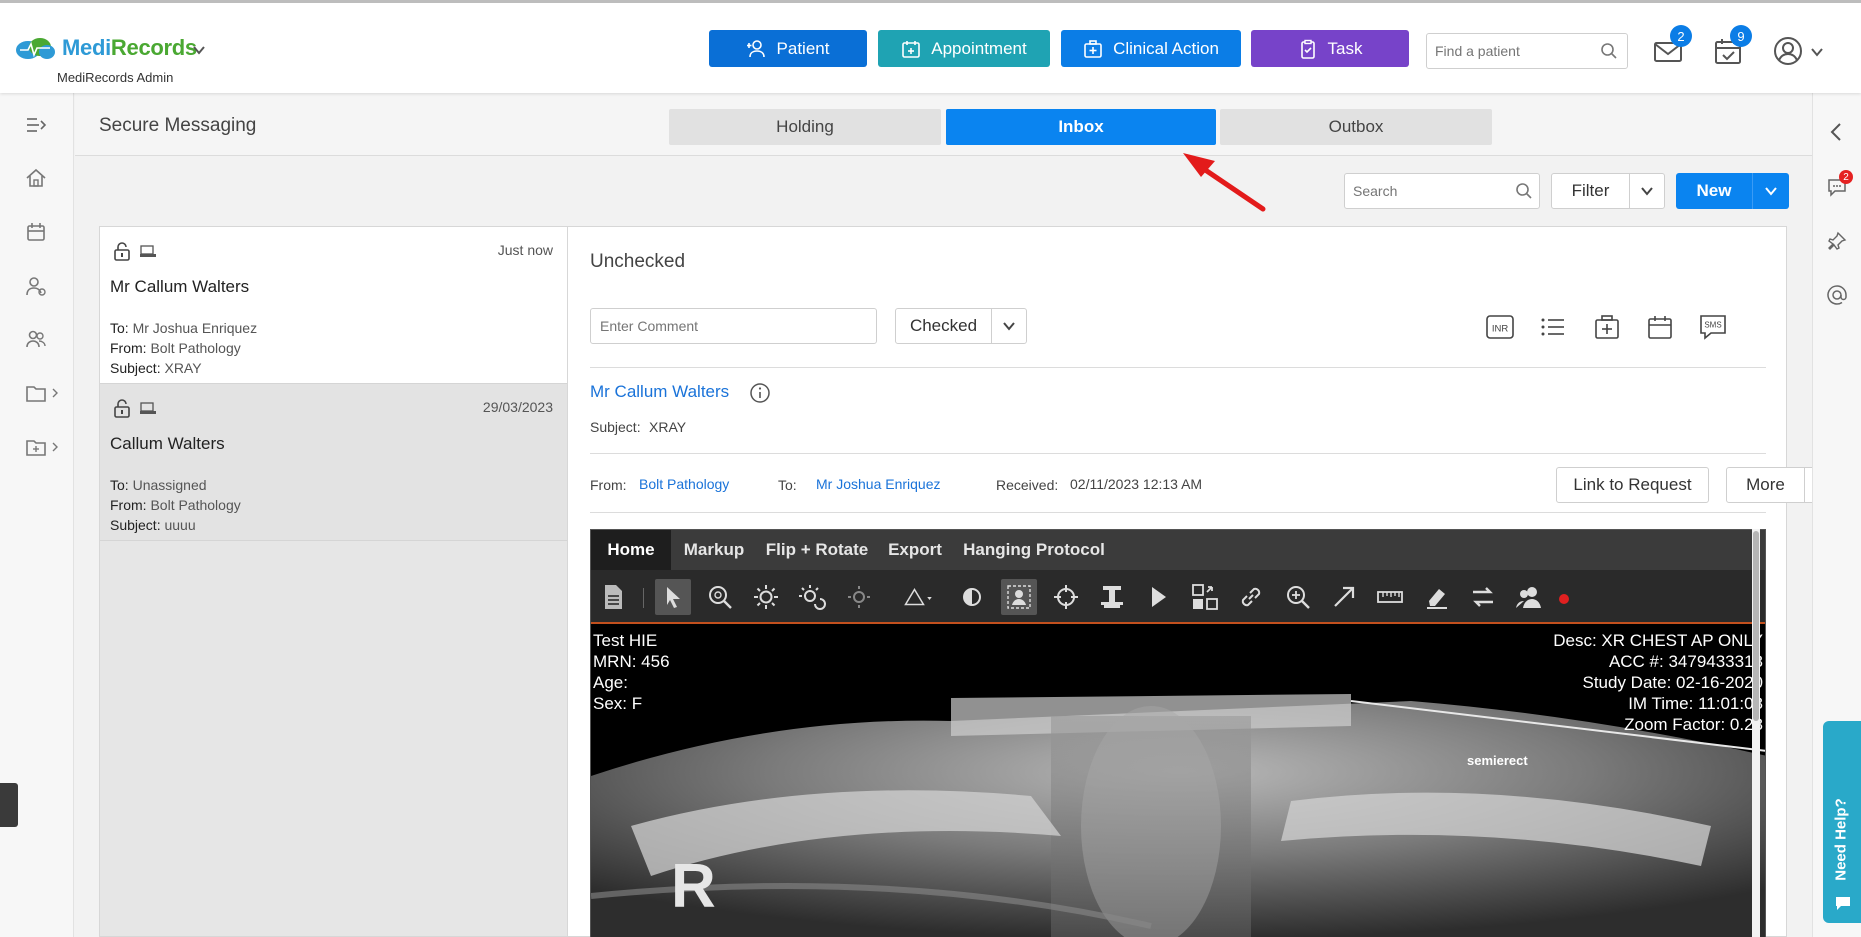 This screenshot has height=937, width=1861. Describe the element at coordinates (613, 597) in the screenshot. I see `document-tool` at that location.